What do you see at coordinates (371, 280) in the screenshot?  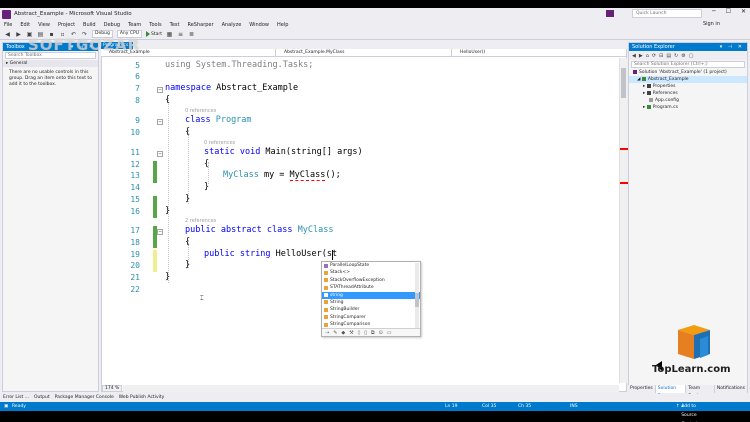 I see `completion-item: StackOverflowException` at bounding box center [371, 280].